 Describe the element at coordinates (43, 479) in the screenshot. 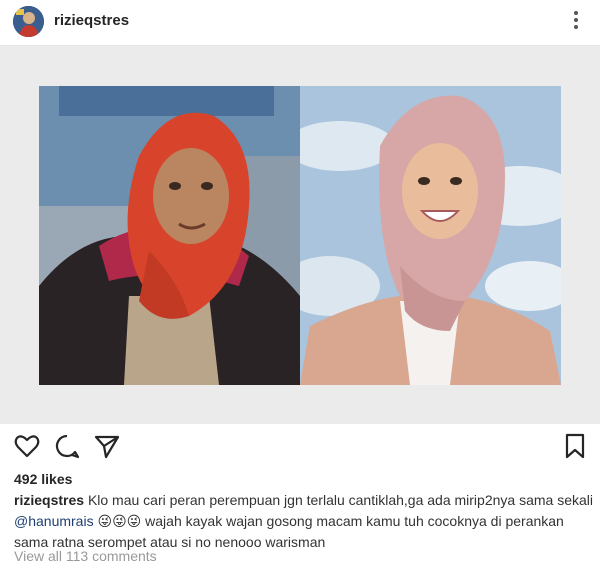

I see `like-count: 492 likes` at that location.